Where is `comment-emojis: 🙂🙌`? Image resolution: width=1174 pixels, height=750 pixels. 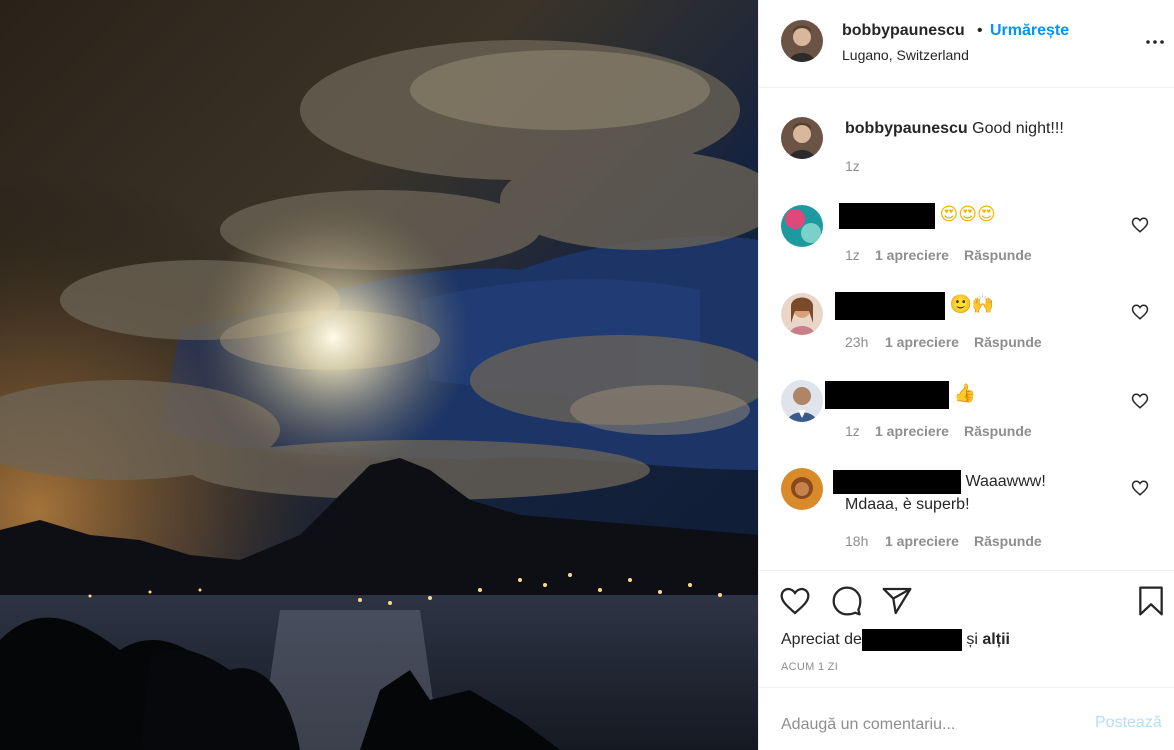 comment-emojis: 🙂🙌 is located at coordinates (972, 305).